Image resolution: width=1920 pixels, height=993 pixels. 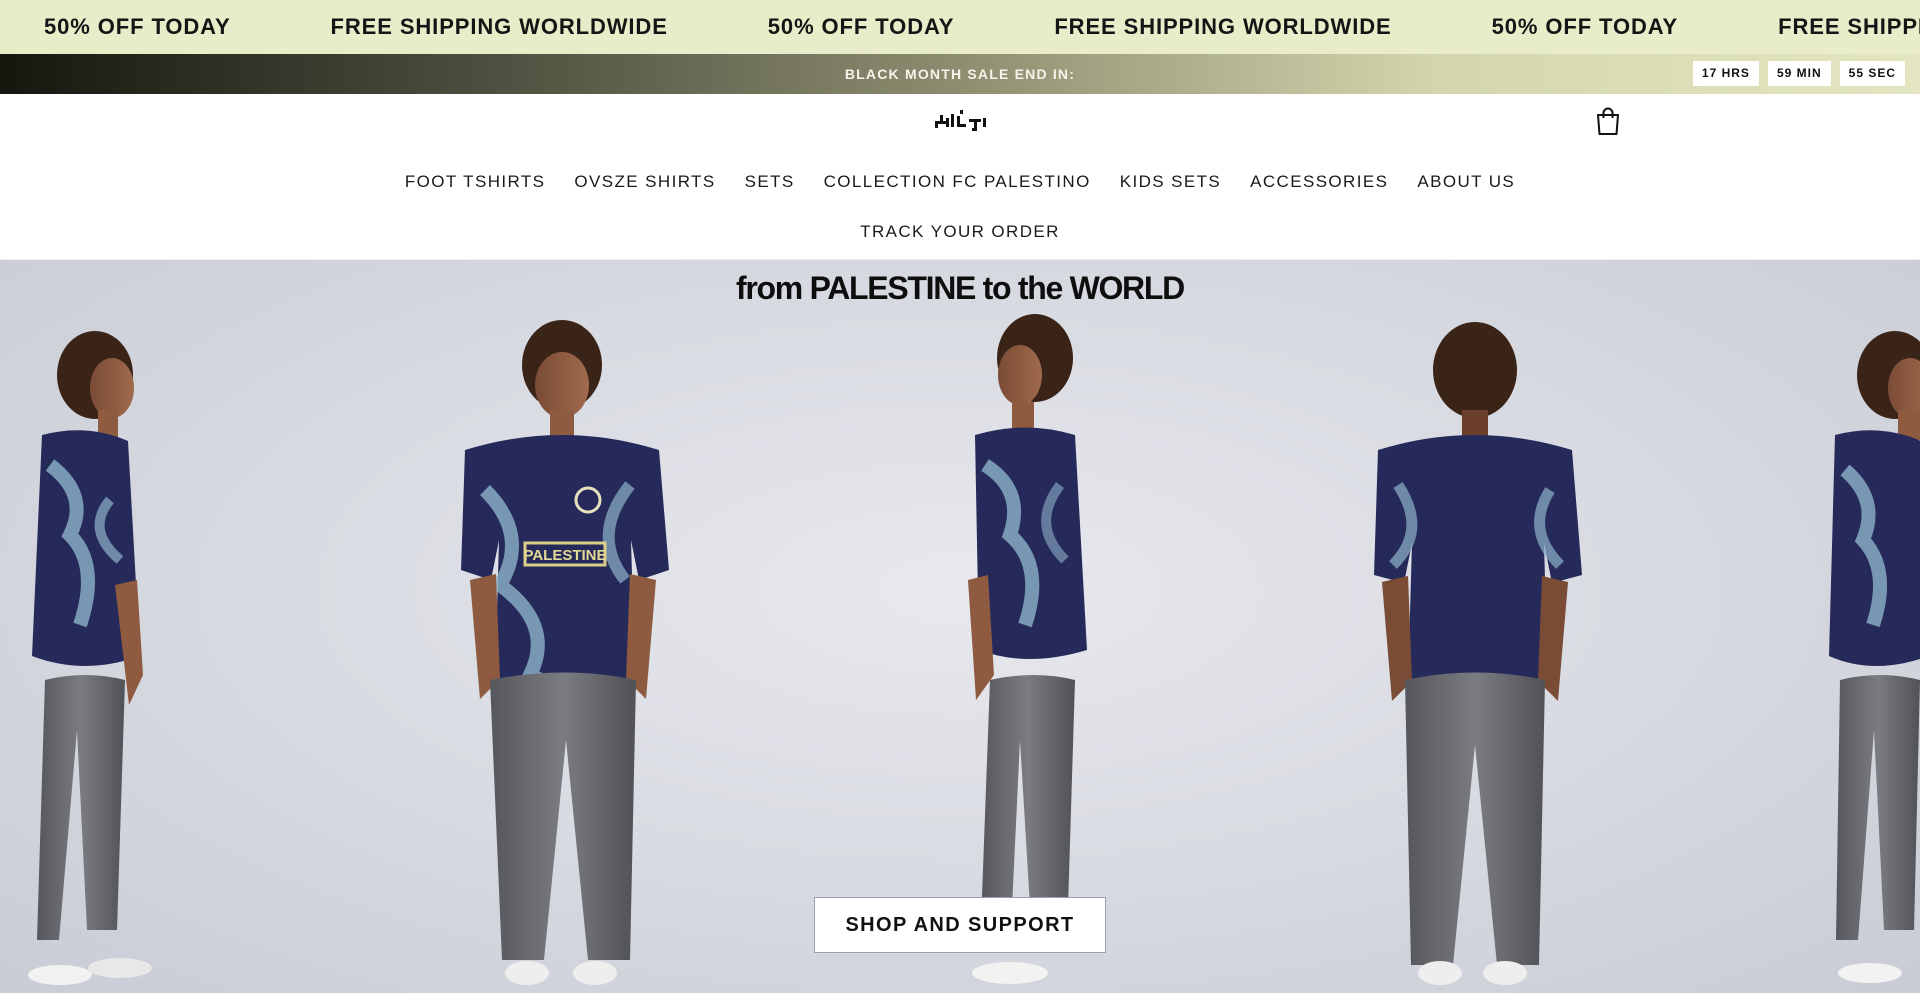 I want to click on brand-logo-icon, so click(x=960, y=120).